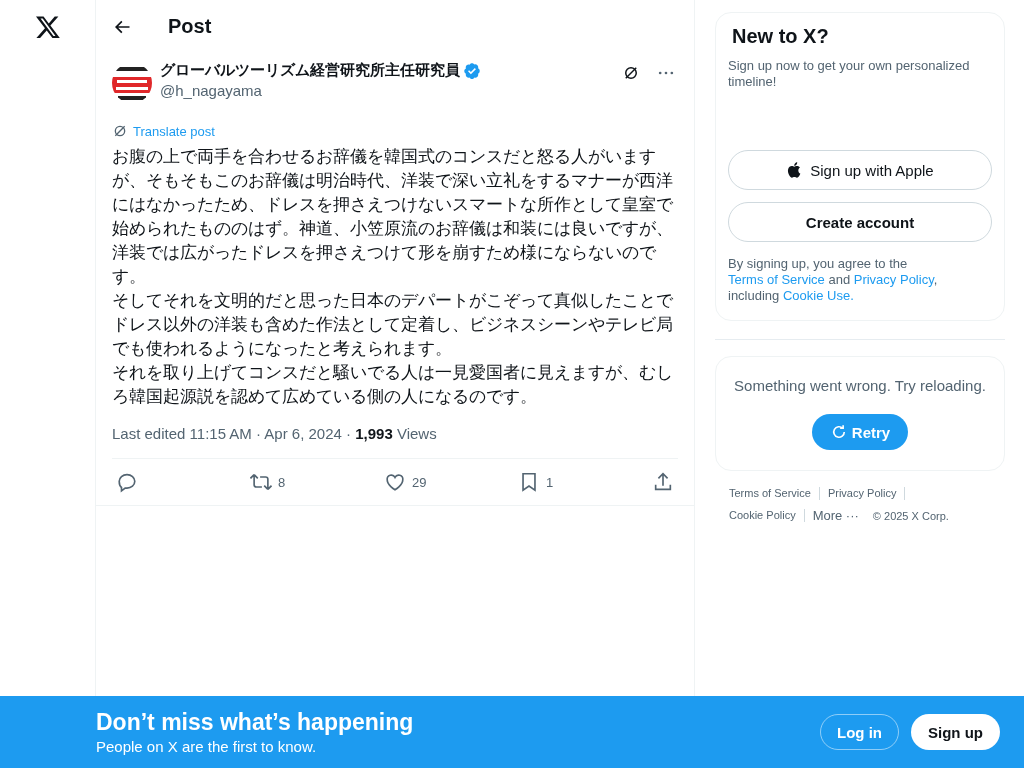 This screenshot has width=1024, height=768. I want to click on banner-subtitle: People on X are the first to know., so click(207, 746).